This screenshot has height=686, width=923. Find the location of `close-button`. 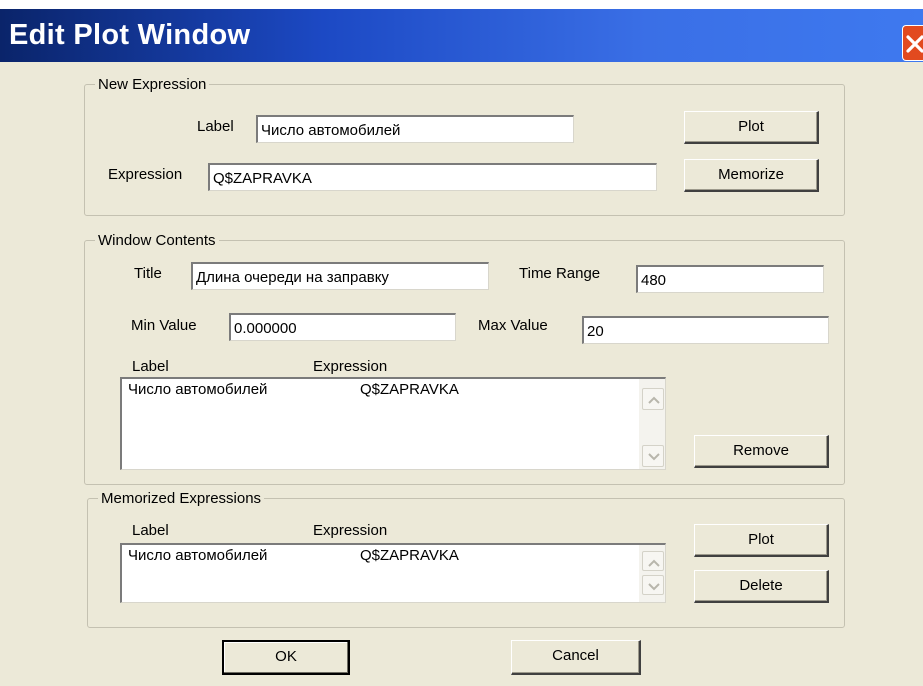

close-button is located at coordinates (912, 43).